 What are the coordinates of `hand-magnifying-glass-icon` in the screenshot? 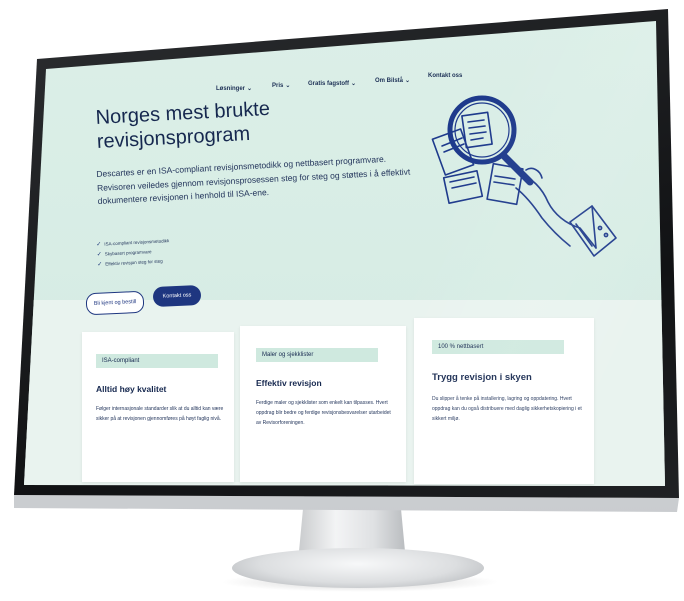 It's located at (524, 176).